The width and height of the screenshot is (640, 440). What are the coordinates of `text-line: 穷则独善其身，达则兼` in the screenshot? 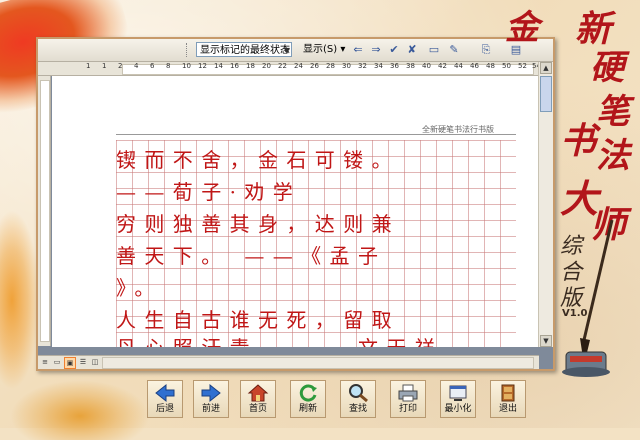 It's located at (258, 224).